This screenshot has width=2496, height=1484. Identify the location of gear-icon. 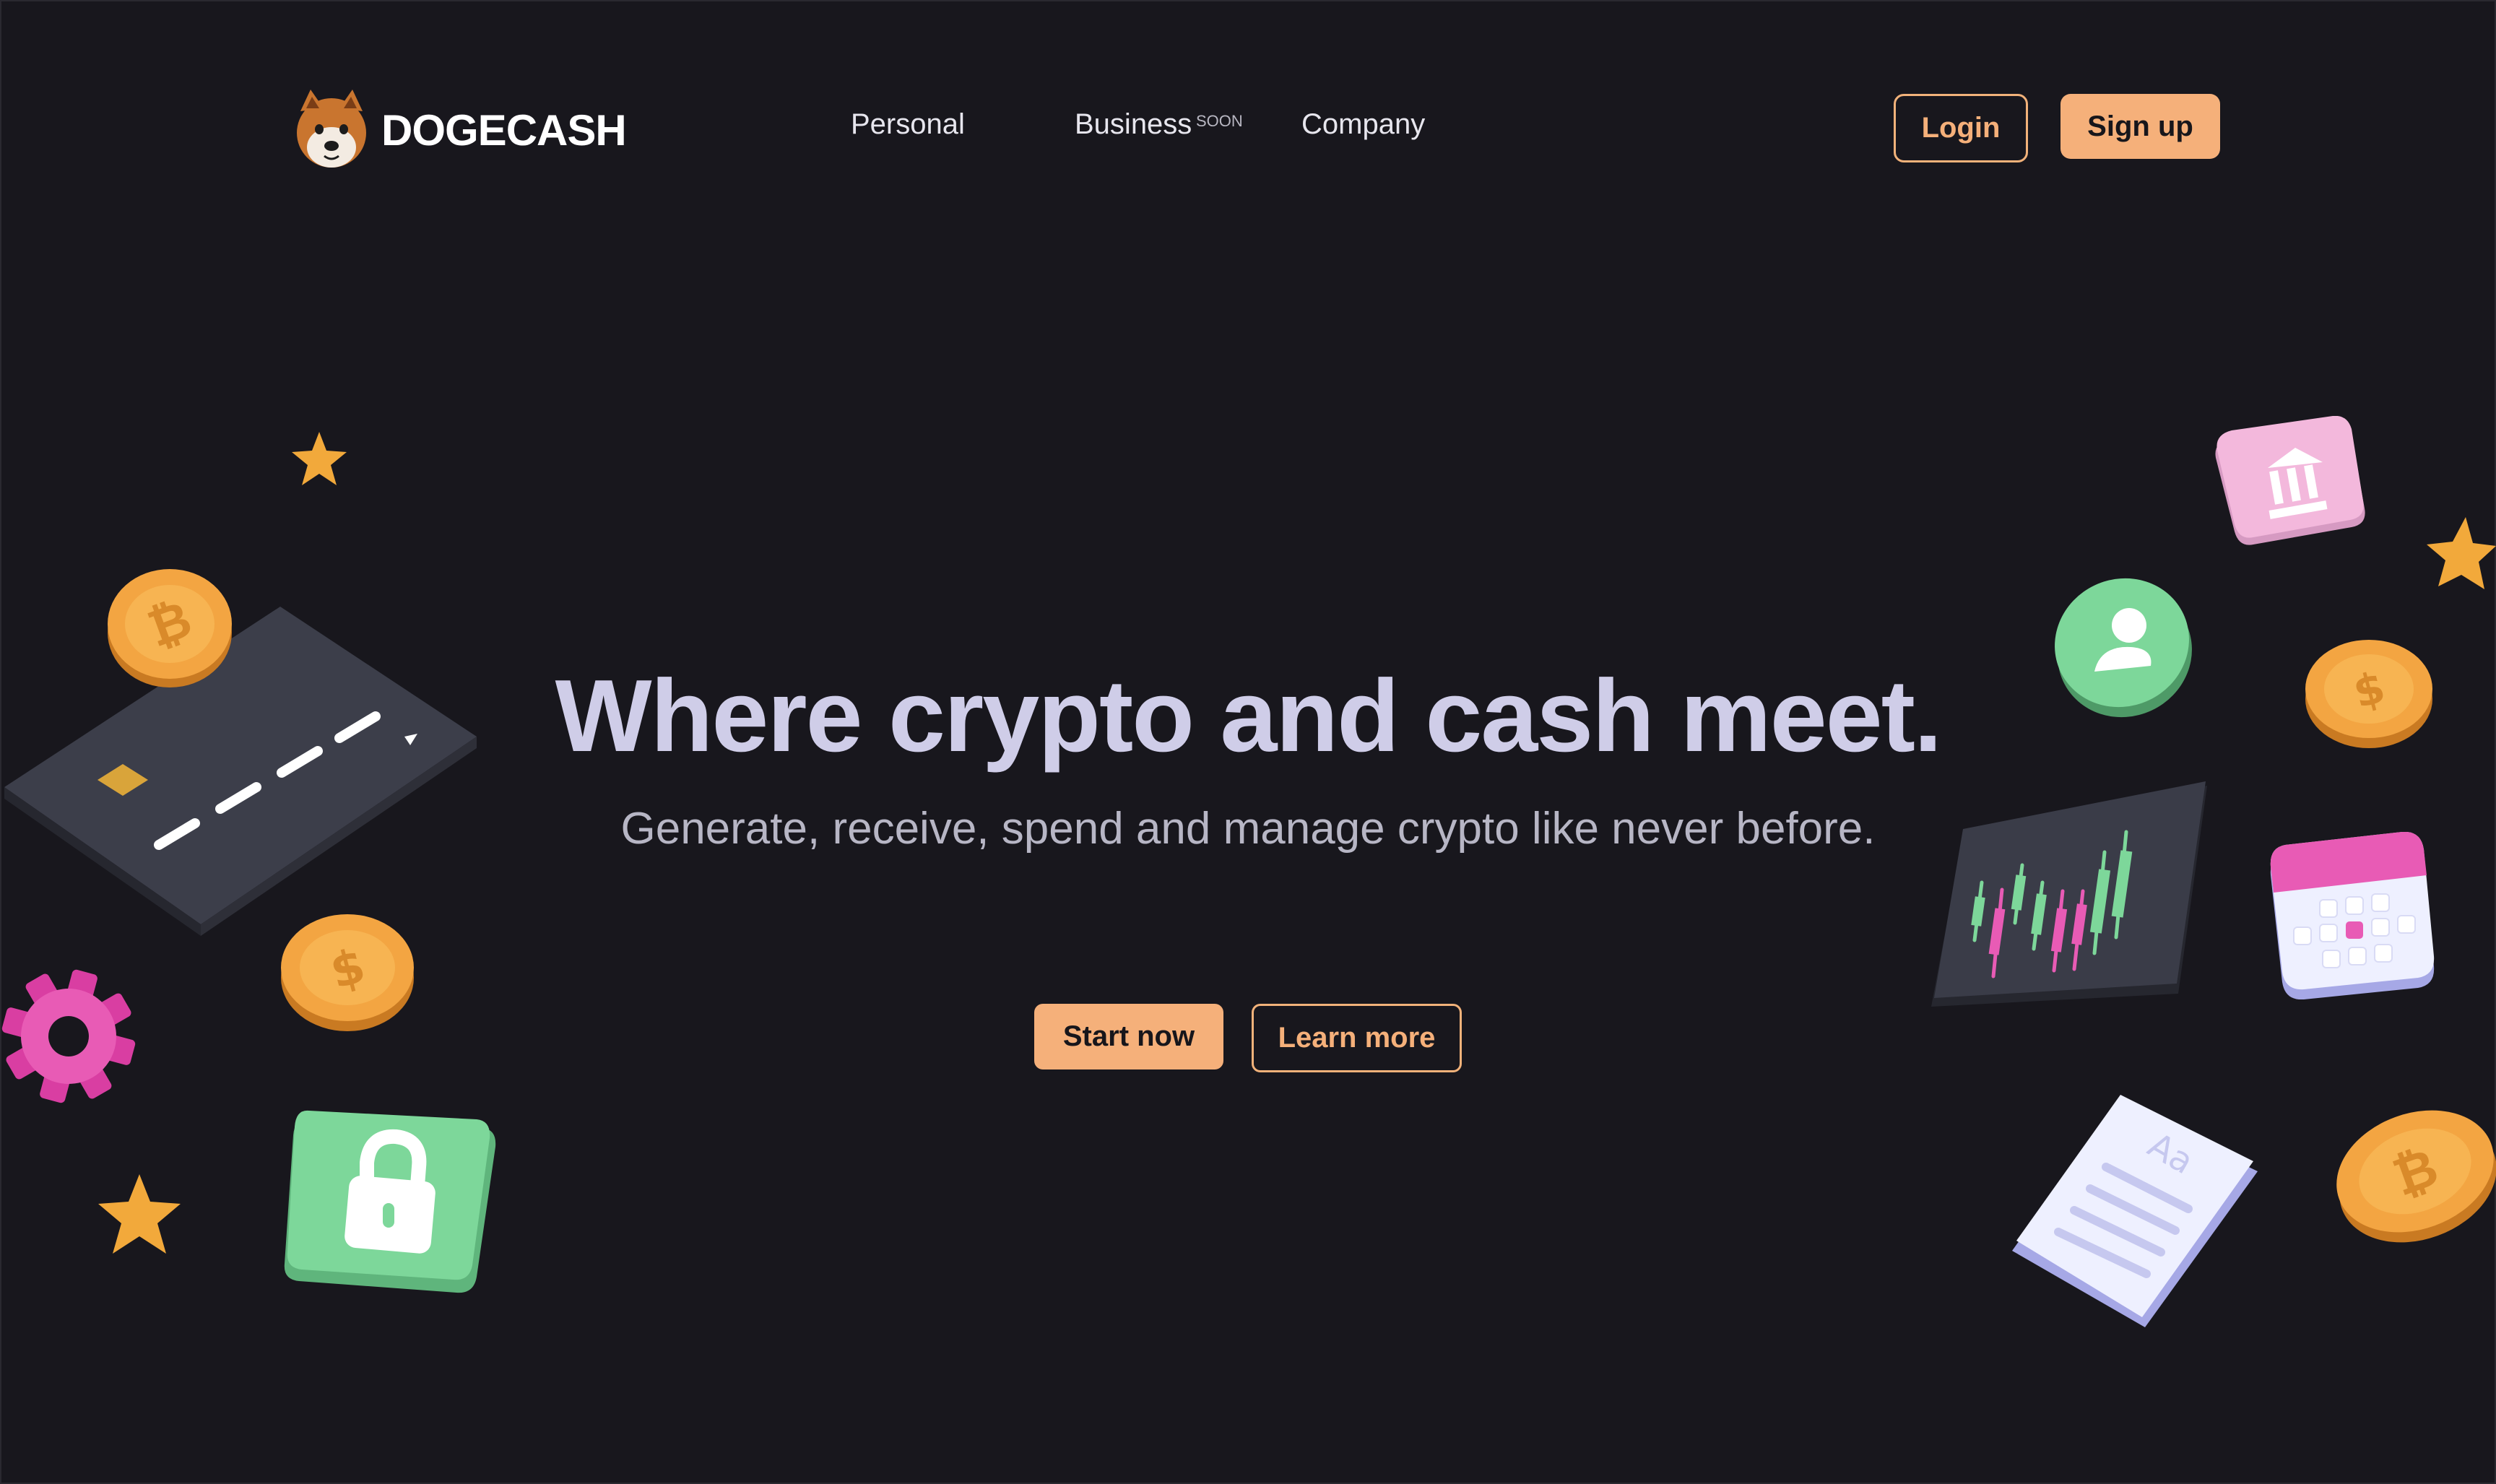
(68, 1036).